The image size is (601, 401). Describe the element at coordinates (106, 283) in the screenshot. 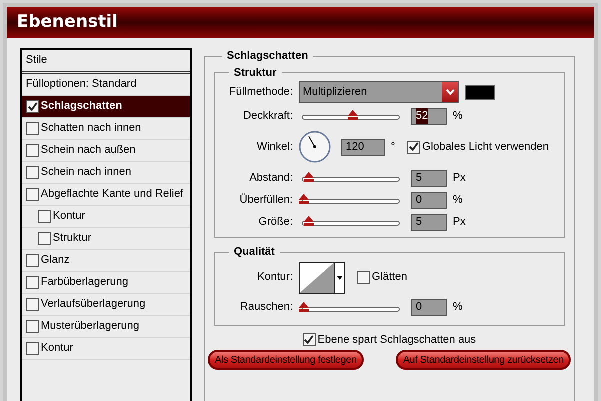

I see `style-item: Farbüberlagerung` at that location.